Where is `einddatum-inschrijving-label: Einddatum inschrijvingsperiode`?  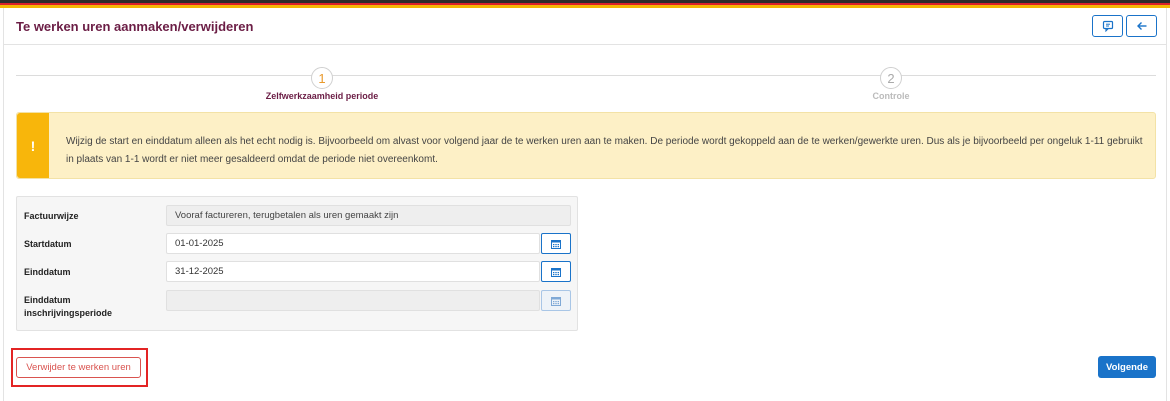 einddatum-inschrijving-label: Einddatum inschrijvingsperiode is located at coordinates (68, 306).